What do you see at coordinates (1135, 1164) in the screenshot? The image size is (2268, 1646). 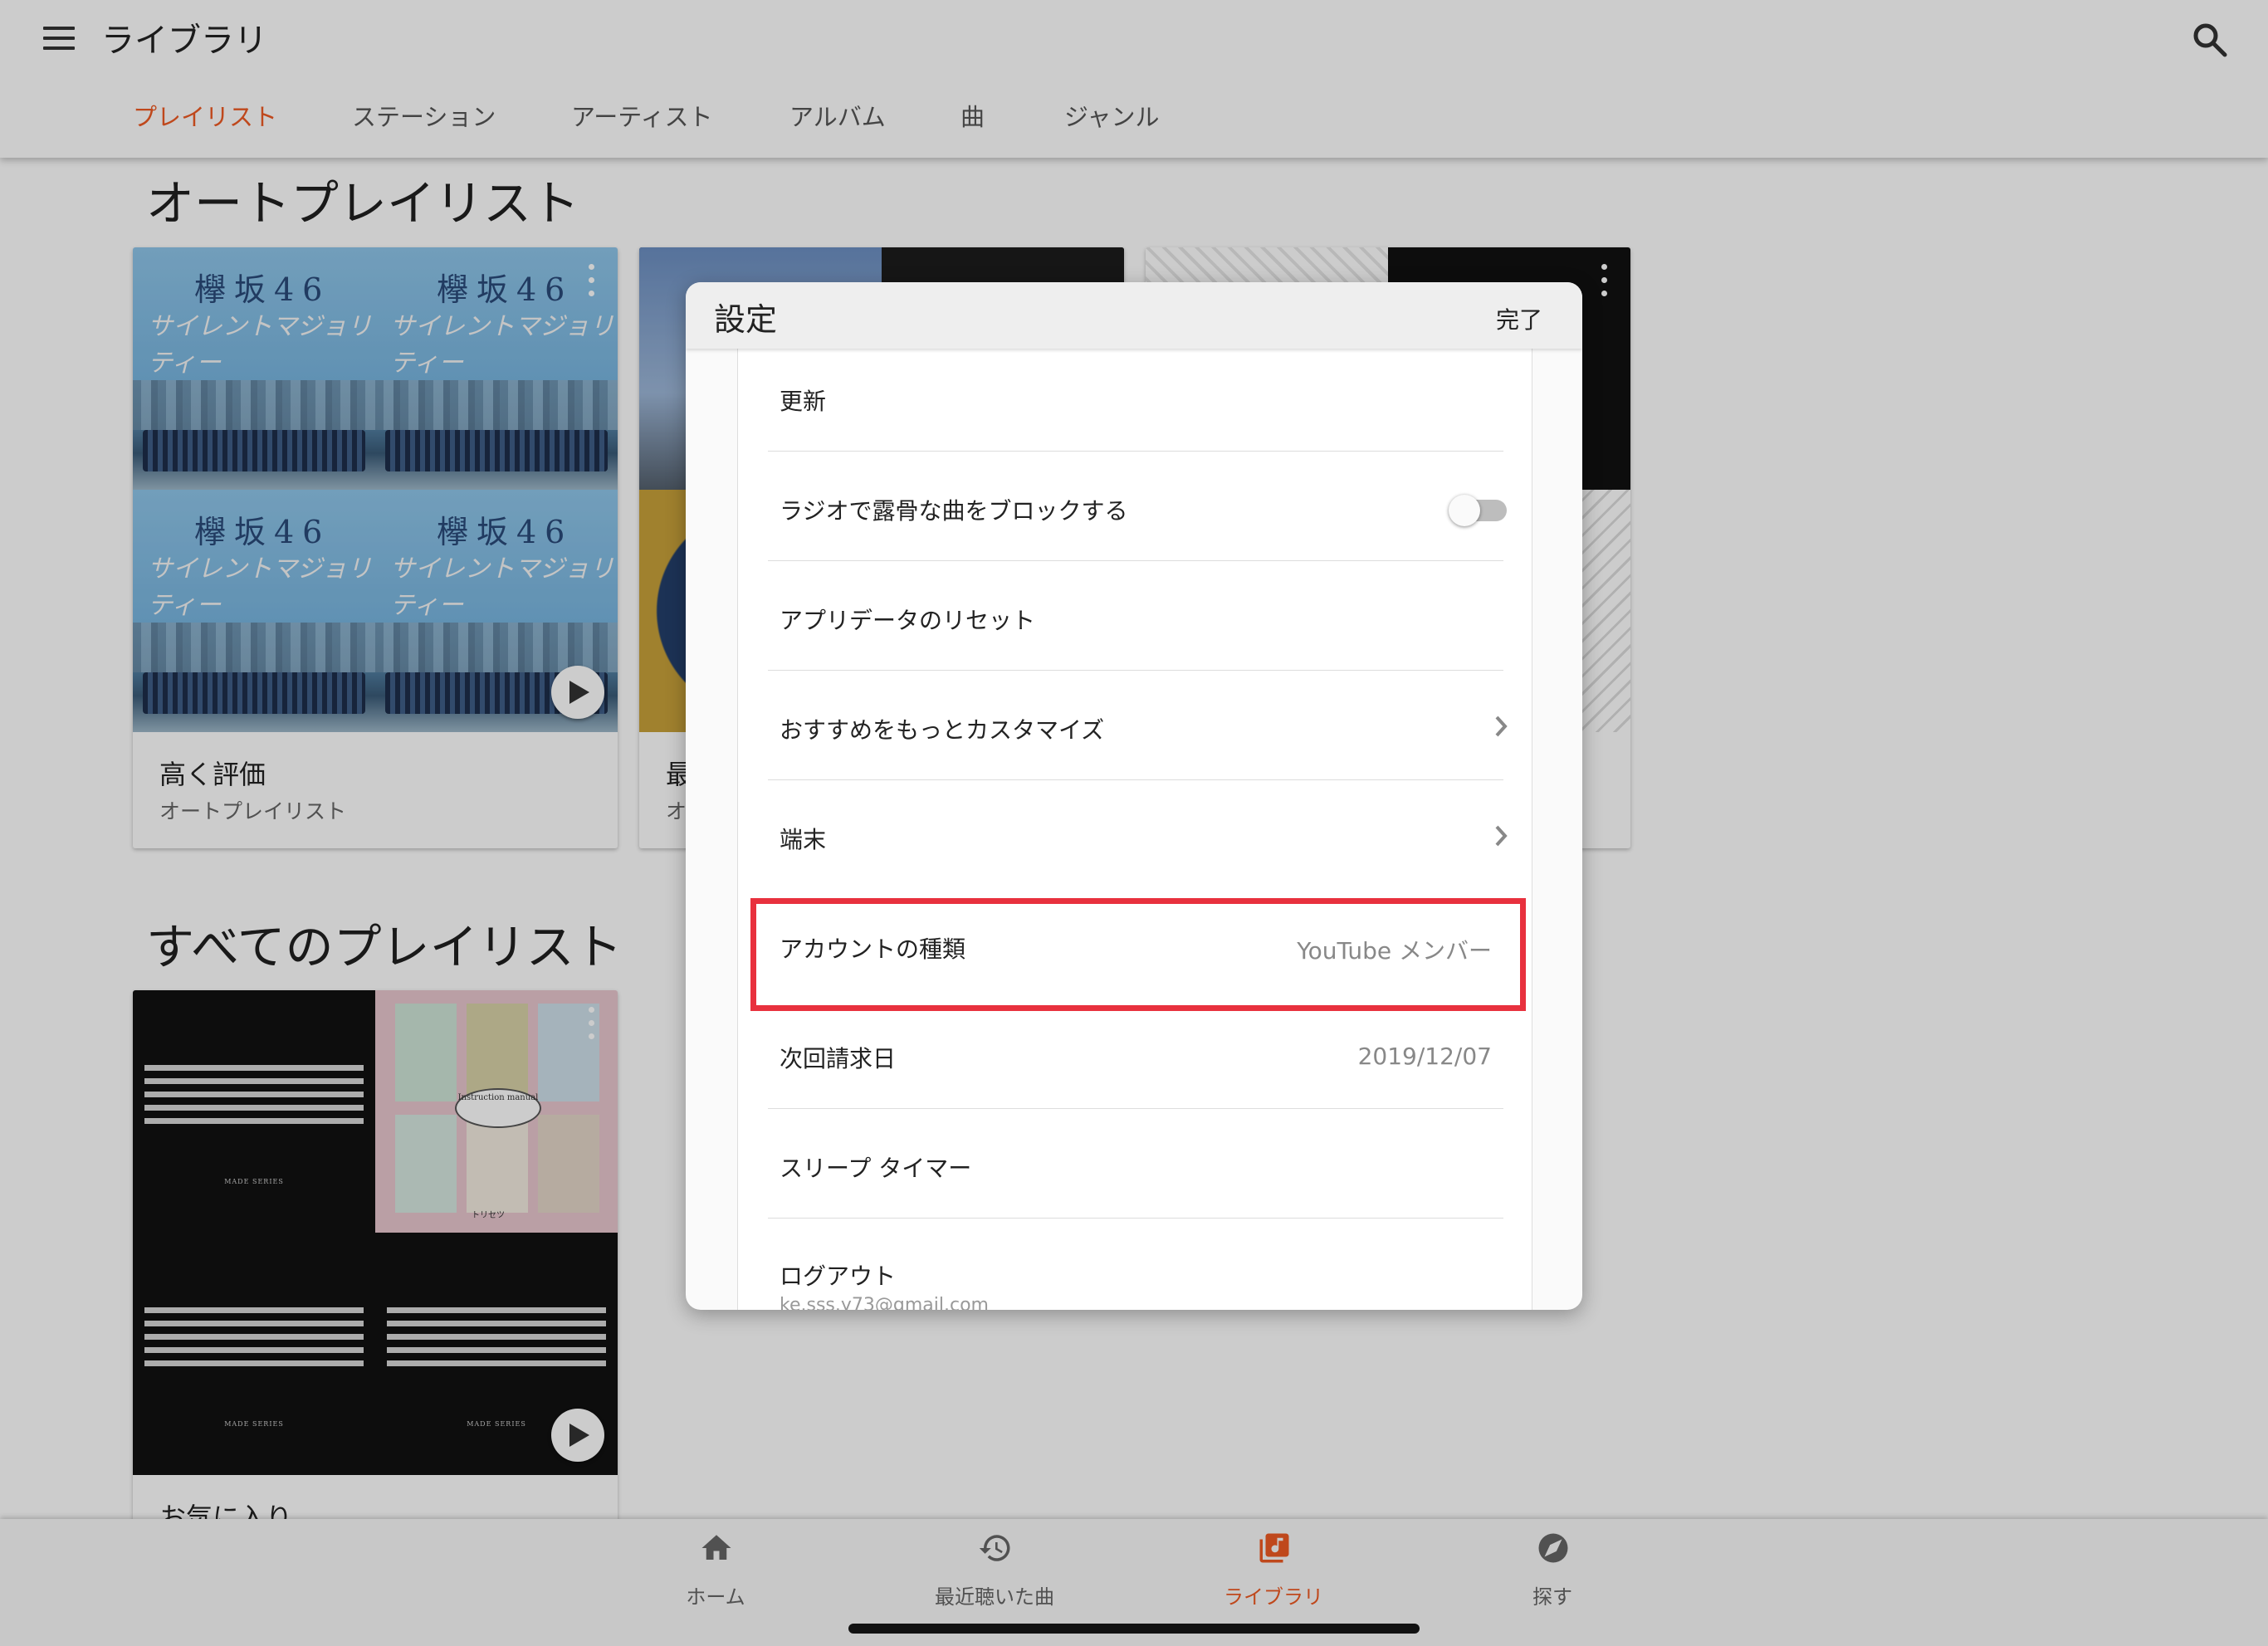 I see `setting-sleep-timer: スリープ タイマー` at bounding box center [1135, 1164].